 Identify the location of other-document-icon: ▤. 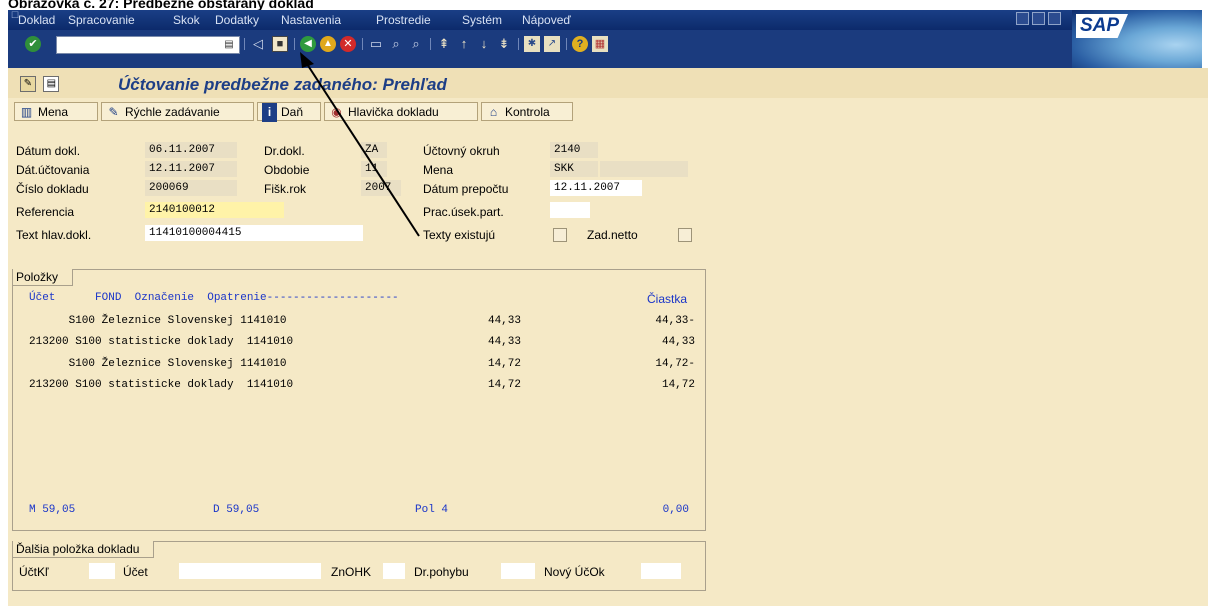
(51, 84).